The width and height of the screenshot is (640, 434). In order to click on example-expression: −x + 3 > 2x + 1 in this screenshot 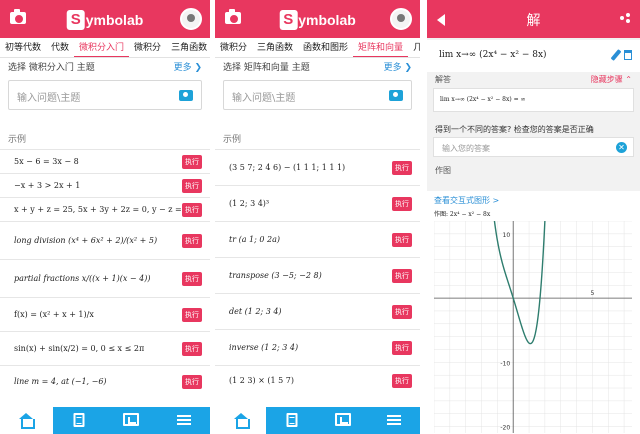, I will do `click(47, 185)`.